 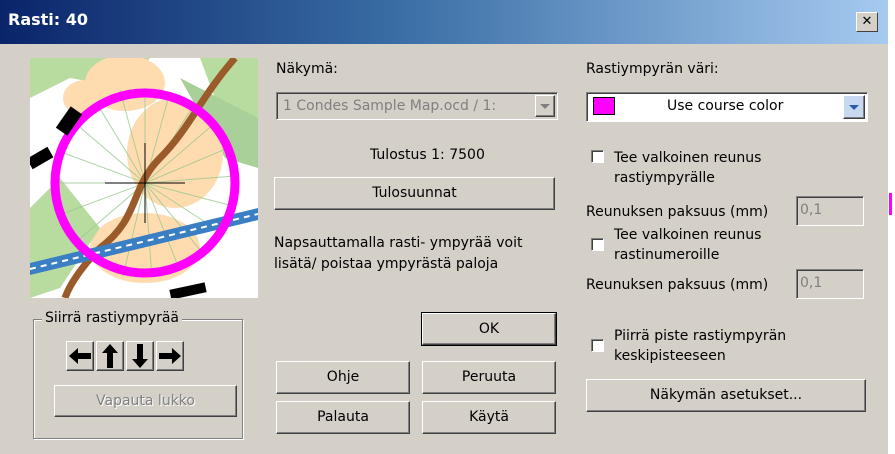 What do you see at coordinates (48, 19) in the screenshot?
I see `window-title: Rasti: 40` at bounding box center [48, 19].